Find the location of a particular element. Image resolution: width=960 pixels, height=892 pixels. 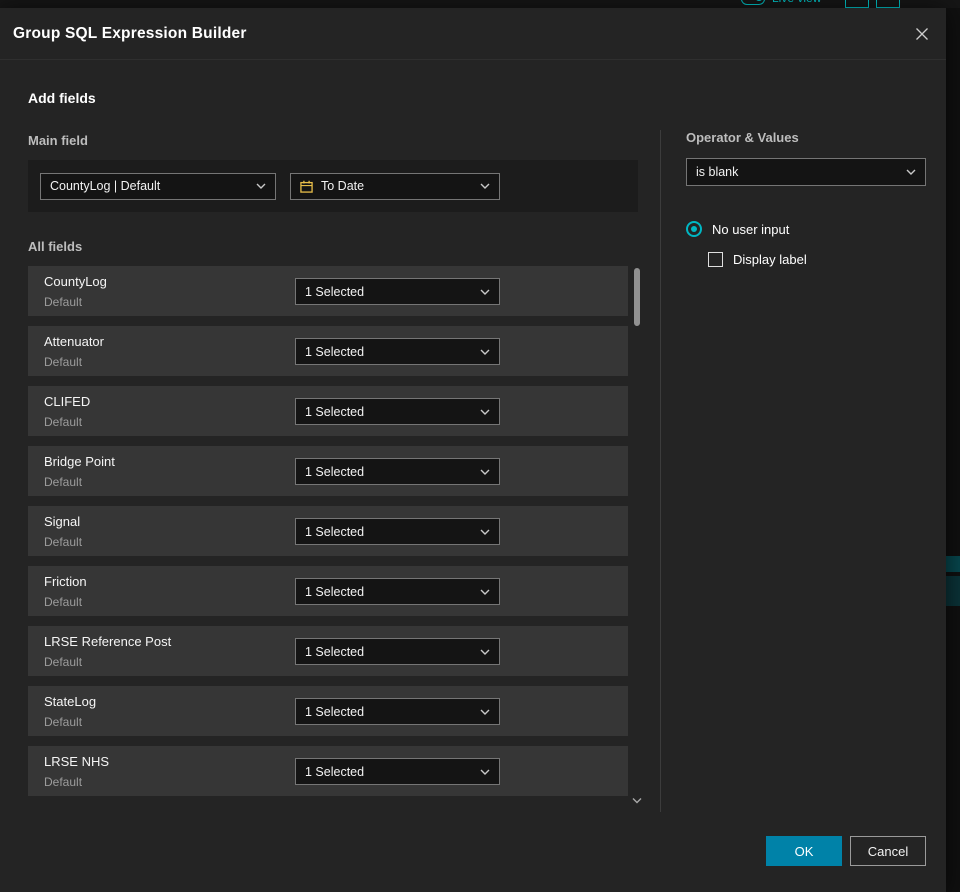

field-name: Signal is located at coordinates (62, 521).